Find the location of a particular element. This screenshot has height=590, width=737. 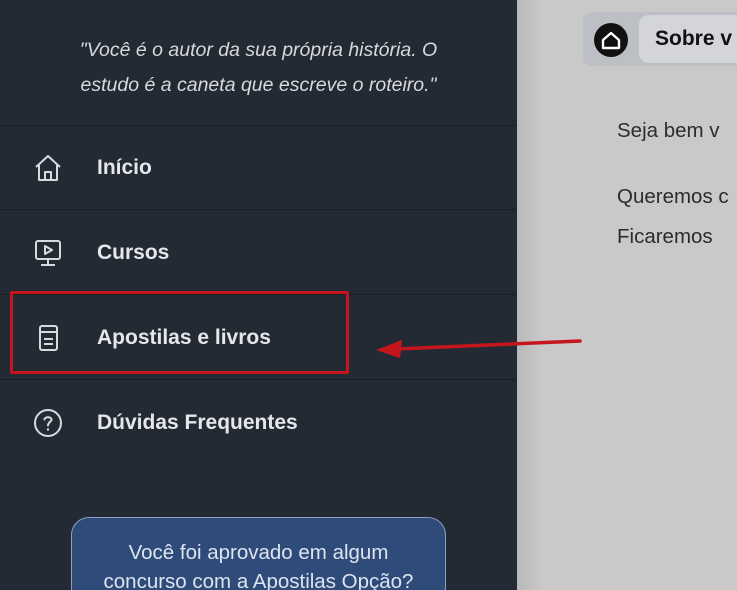

sidebar-item-inicio: Início is located at coordinates (258, 168).